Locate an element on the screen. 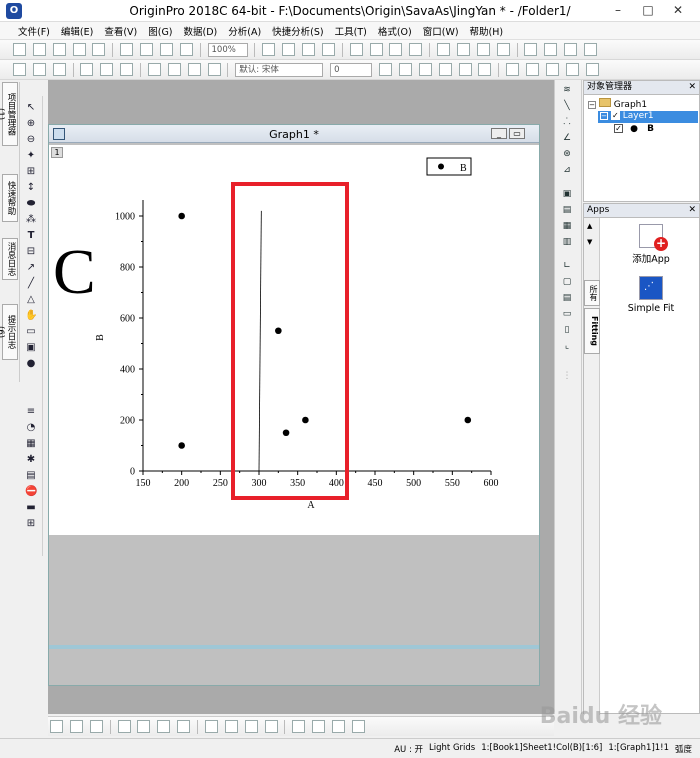 This screenshot has width=700, height=758. export-icon is located at coordinates (289, 49).